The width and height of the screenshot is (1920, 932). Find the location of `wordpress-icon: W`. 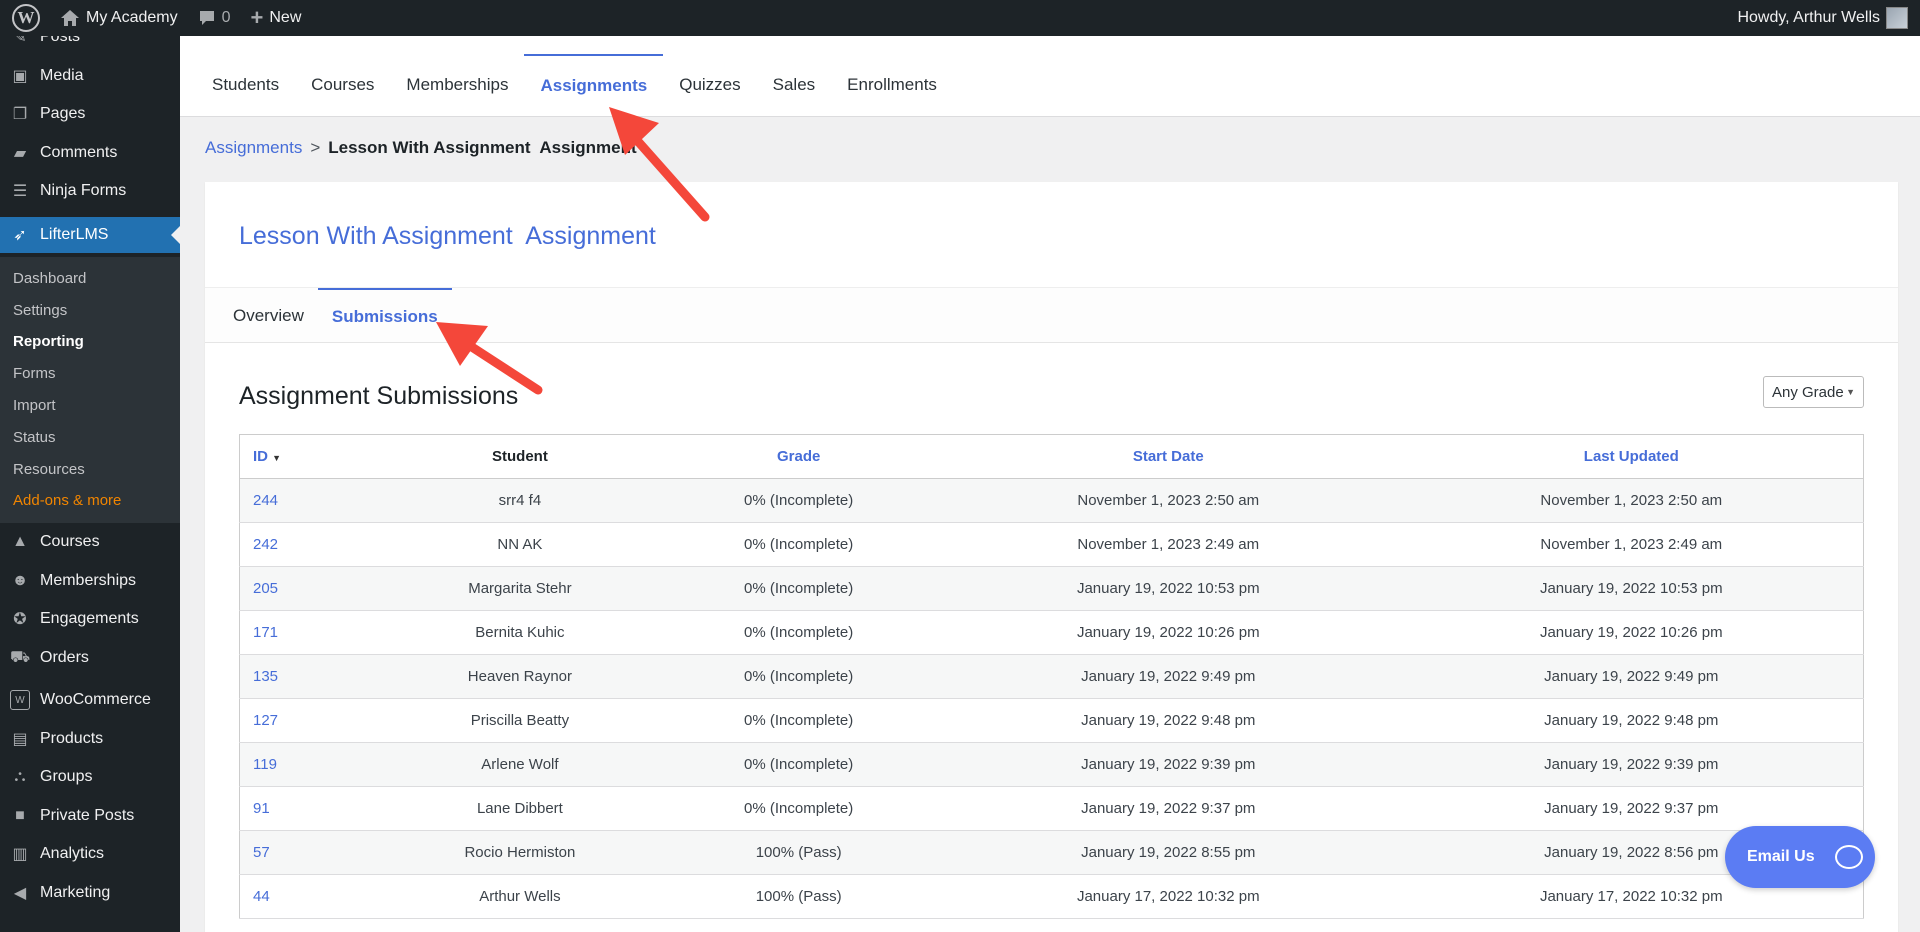

wordpress-icon: W is located at coordinates (26, 18).